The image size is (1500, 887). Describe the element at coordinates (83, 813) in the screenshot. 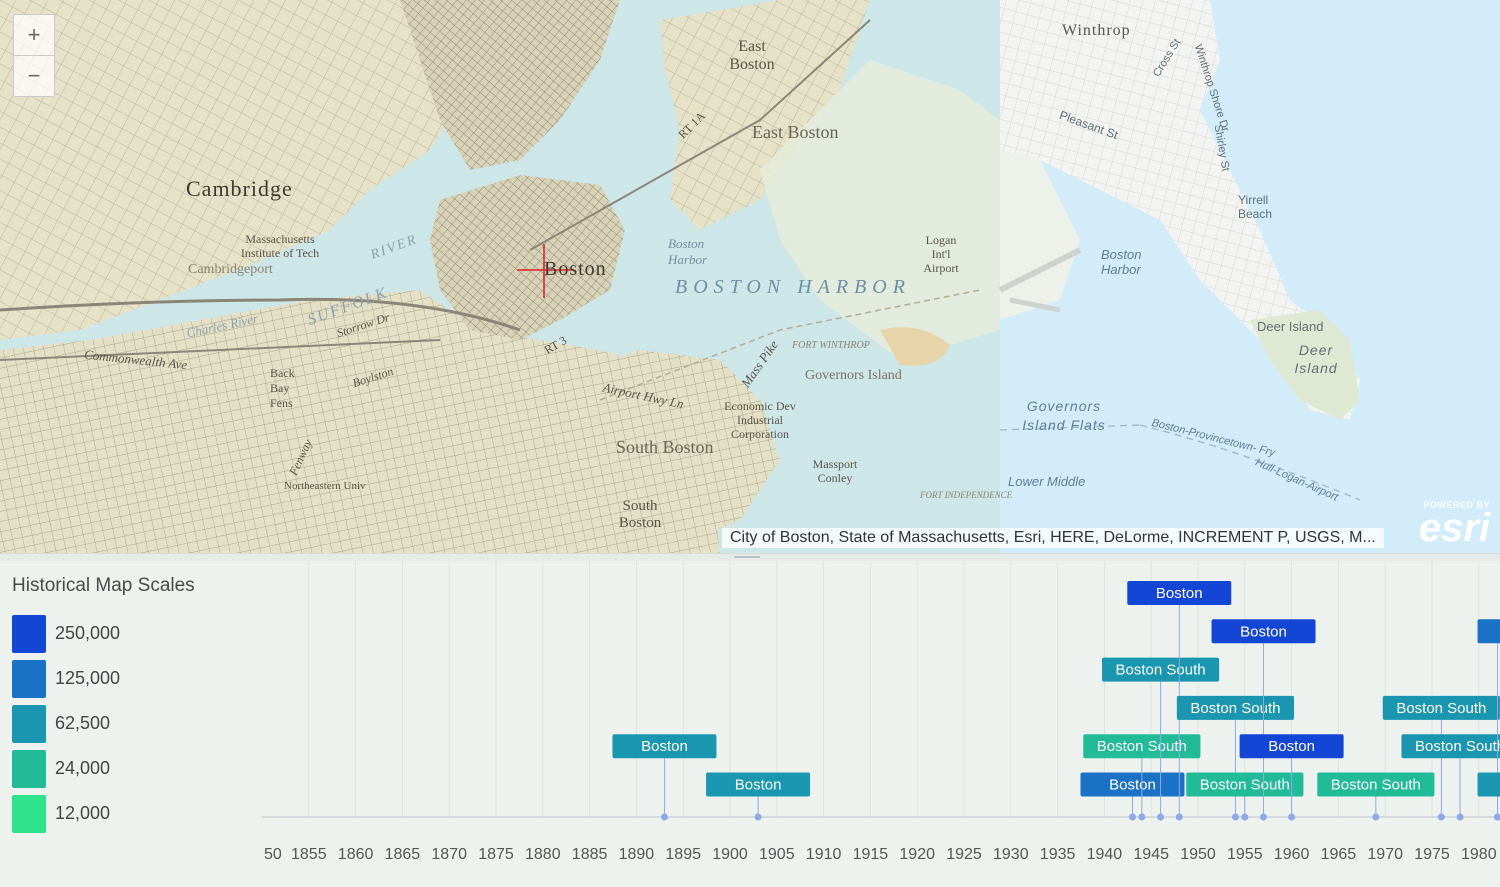

I see `legend-label: 12,000` at that location.